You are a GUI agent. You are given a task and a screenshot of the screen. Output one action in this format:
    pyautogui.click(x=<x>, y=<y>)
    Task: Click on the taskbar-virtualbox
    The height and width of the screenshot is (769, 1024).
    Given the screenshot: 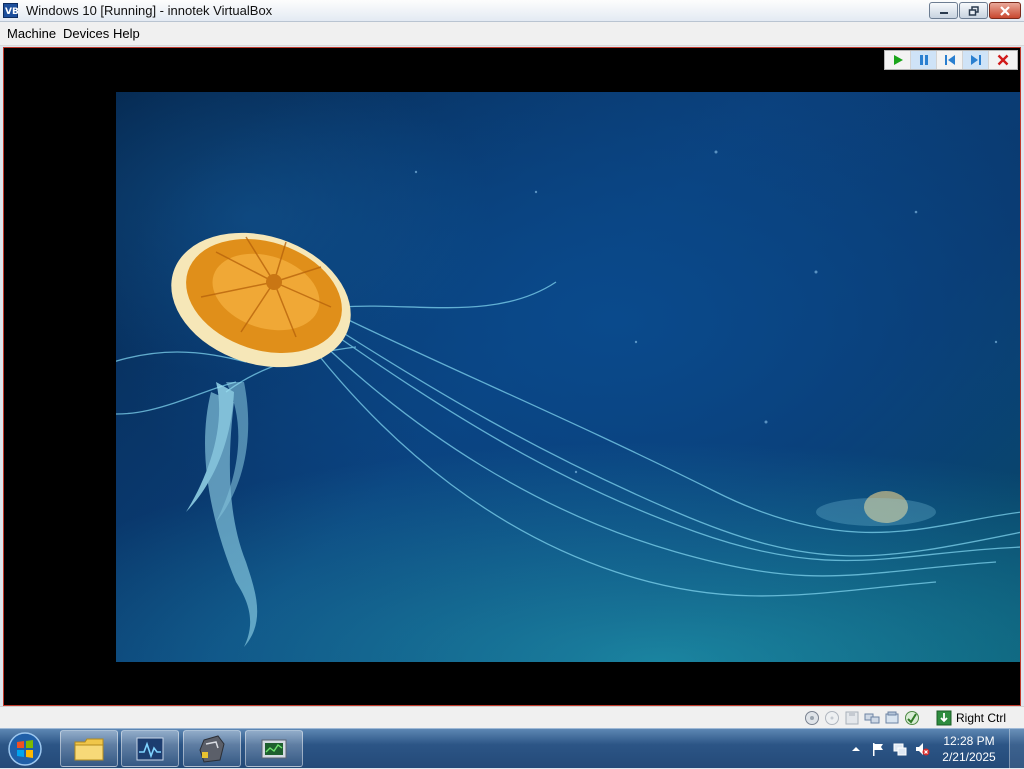 What is the action you would take?
    pyautogui.click(x=212, y=748)
    